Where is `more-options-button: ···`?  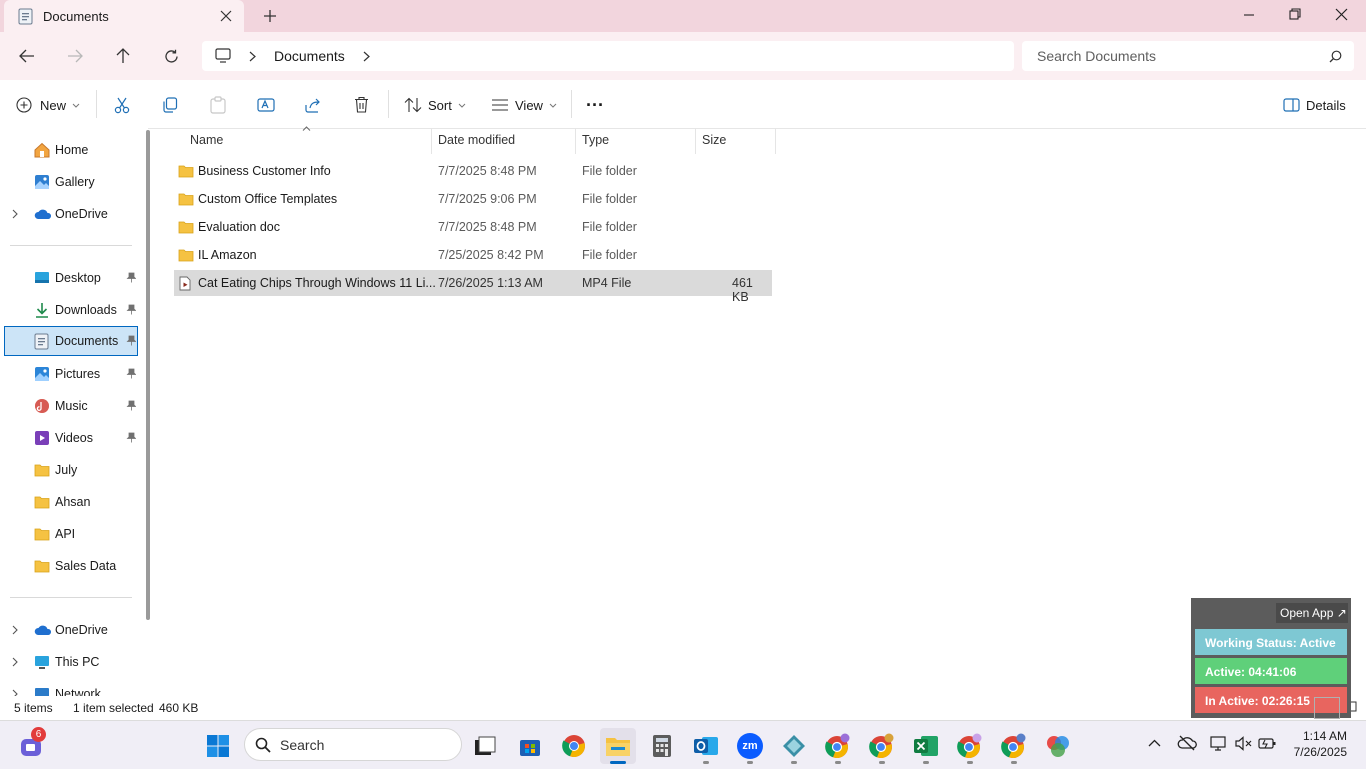
more-options-button: ··· is located at coordinates (595, 105).